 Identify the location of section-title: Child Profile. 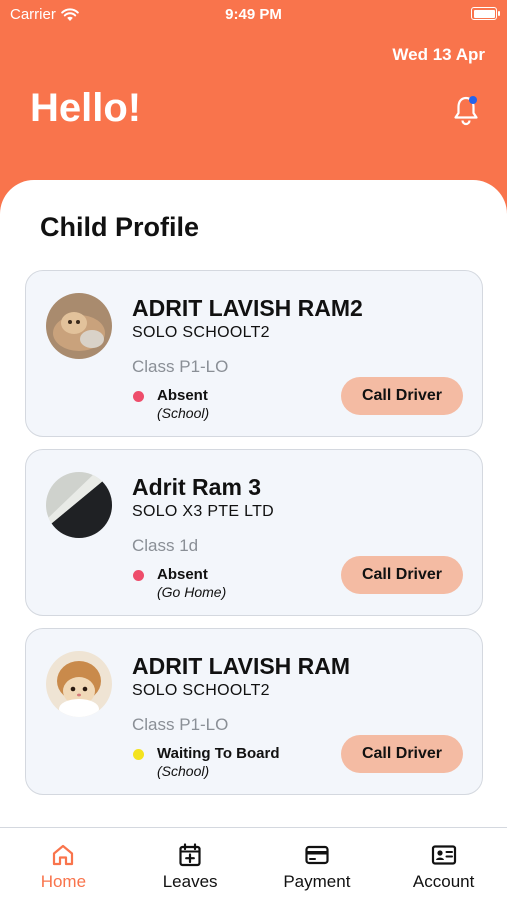
(120, 227).